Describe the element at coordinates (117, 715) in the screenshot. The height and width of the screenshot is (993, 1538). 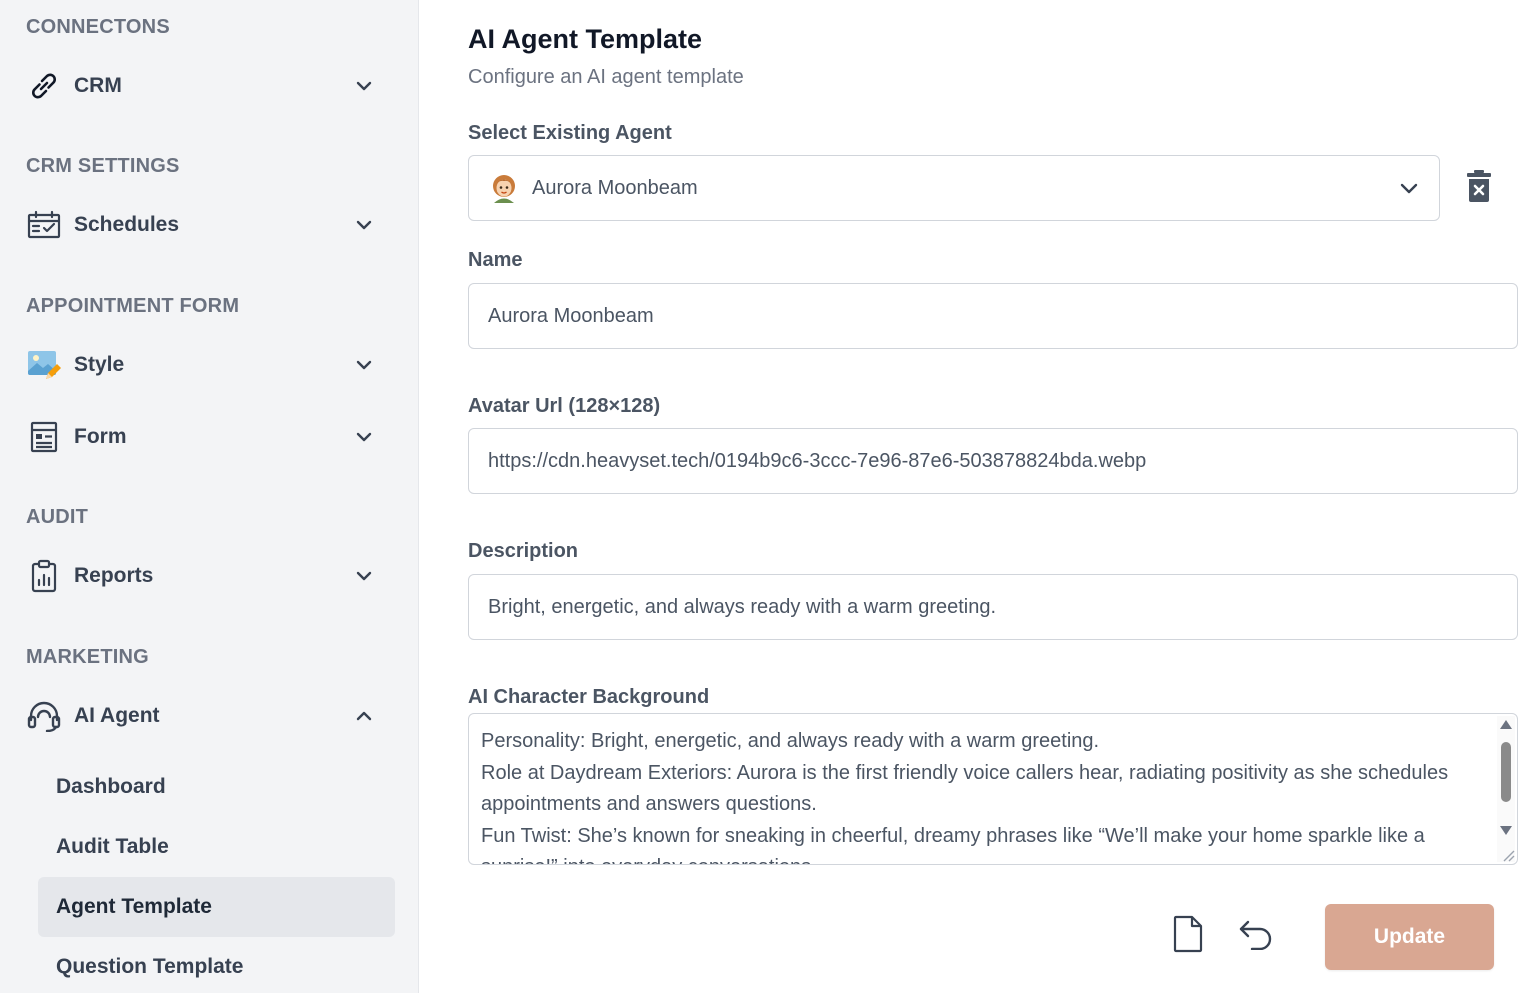
I see `sidebar-item-label: AI Agent` at that location.